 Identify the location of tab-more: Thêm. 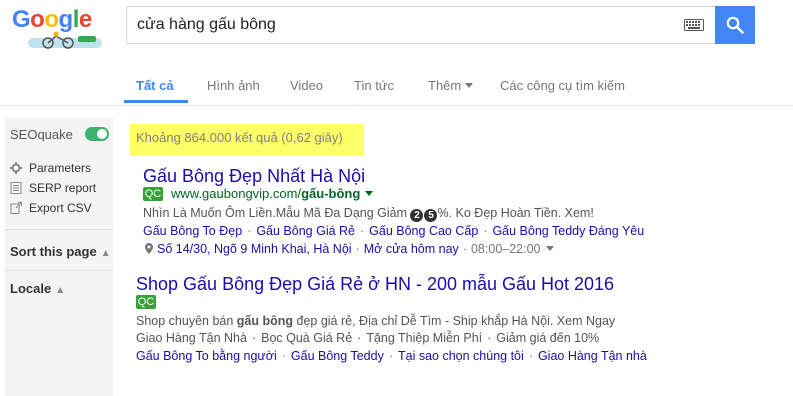
(451, 85).